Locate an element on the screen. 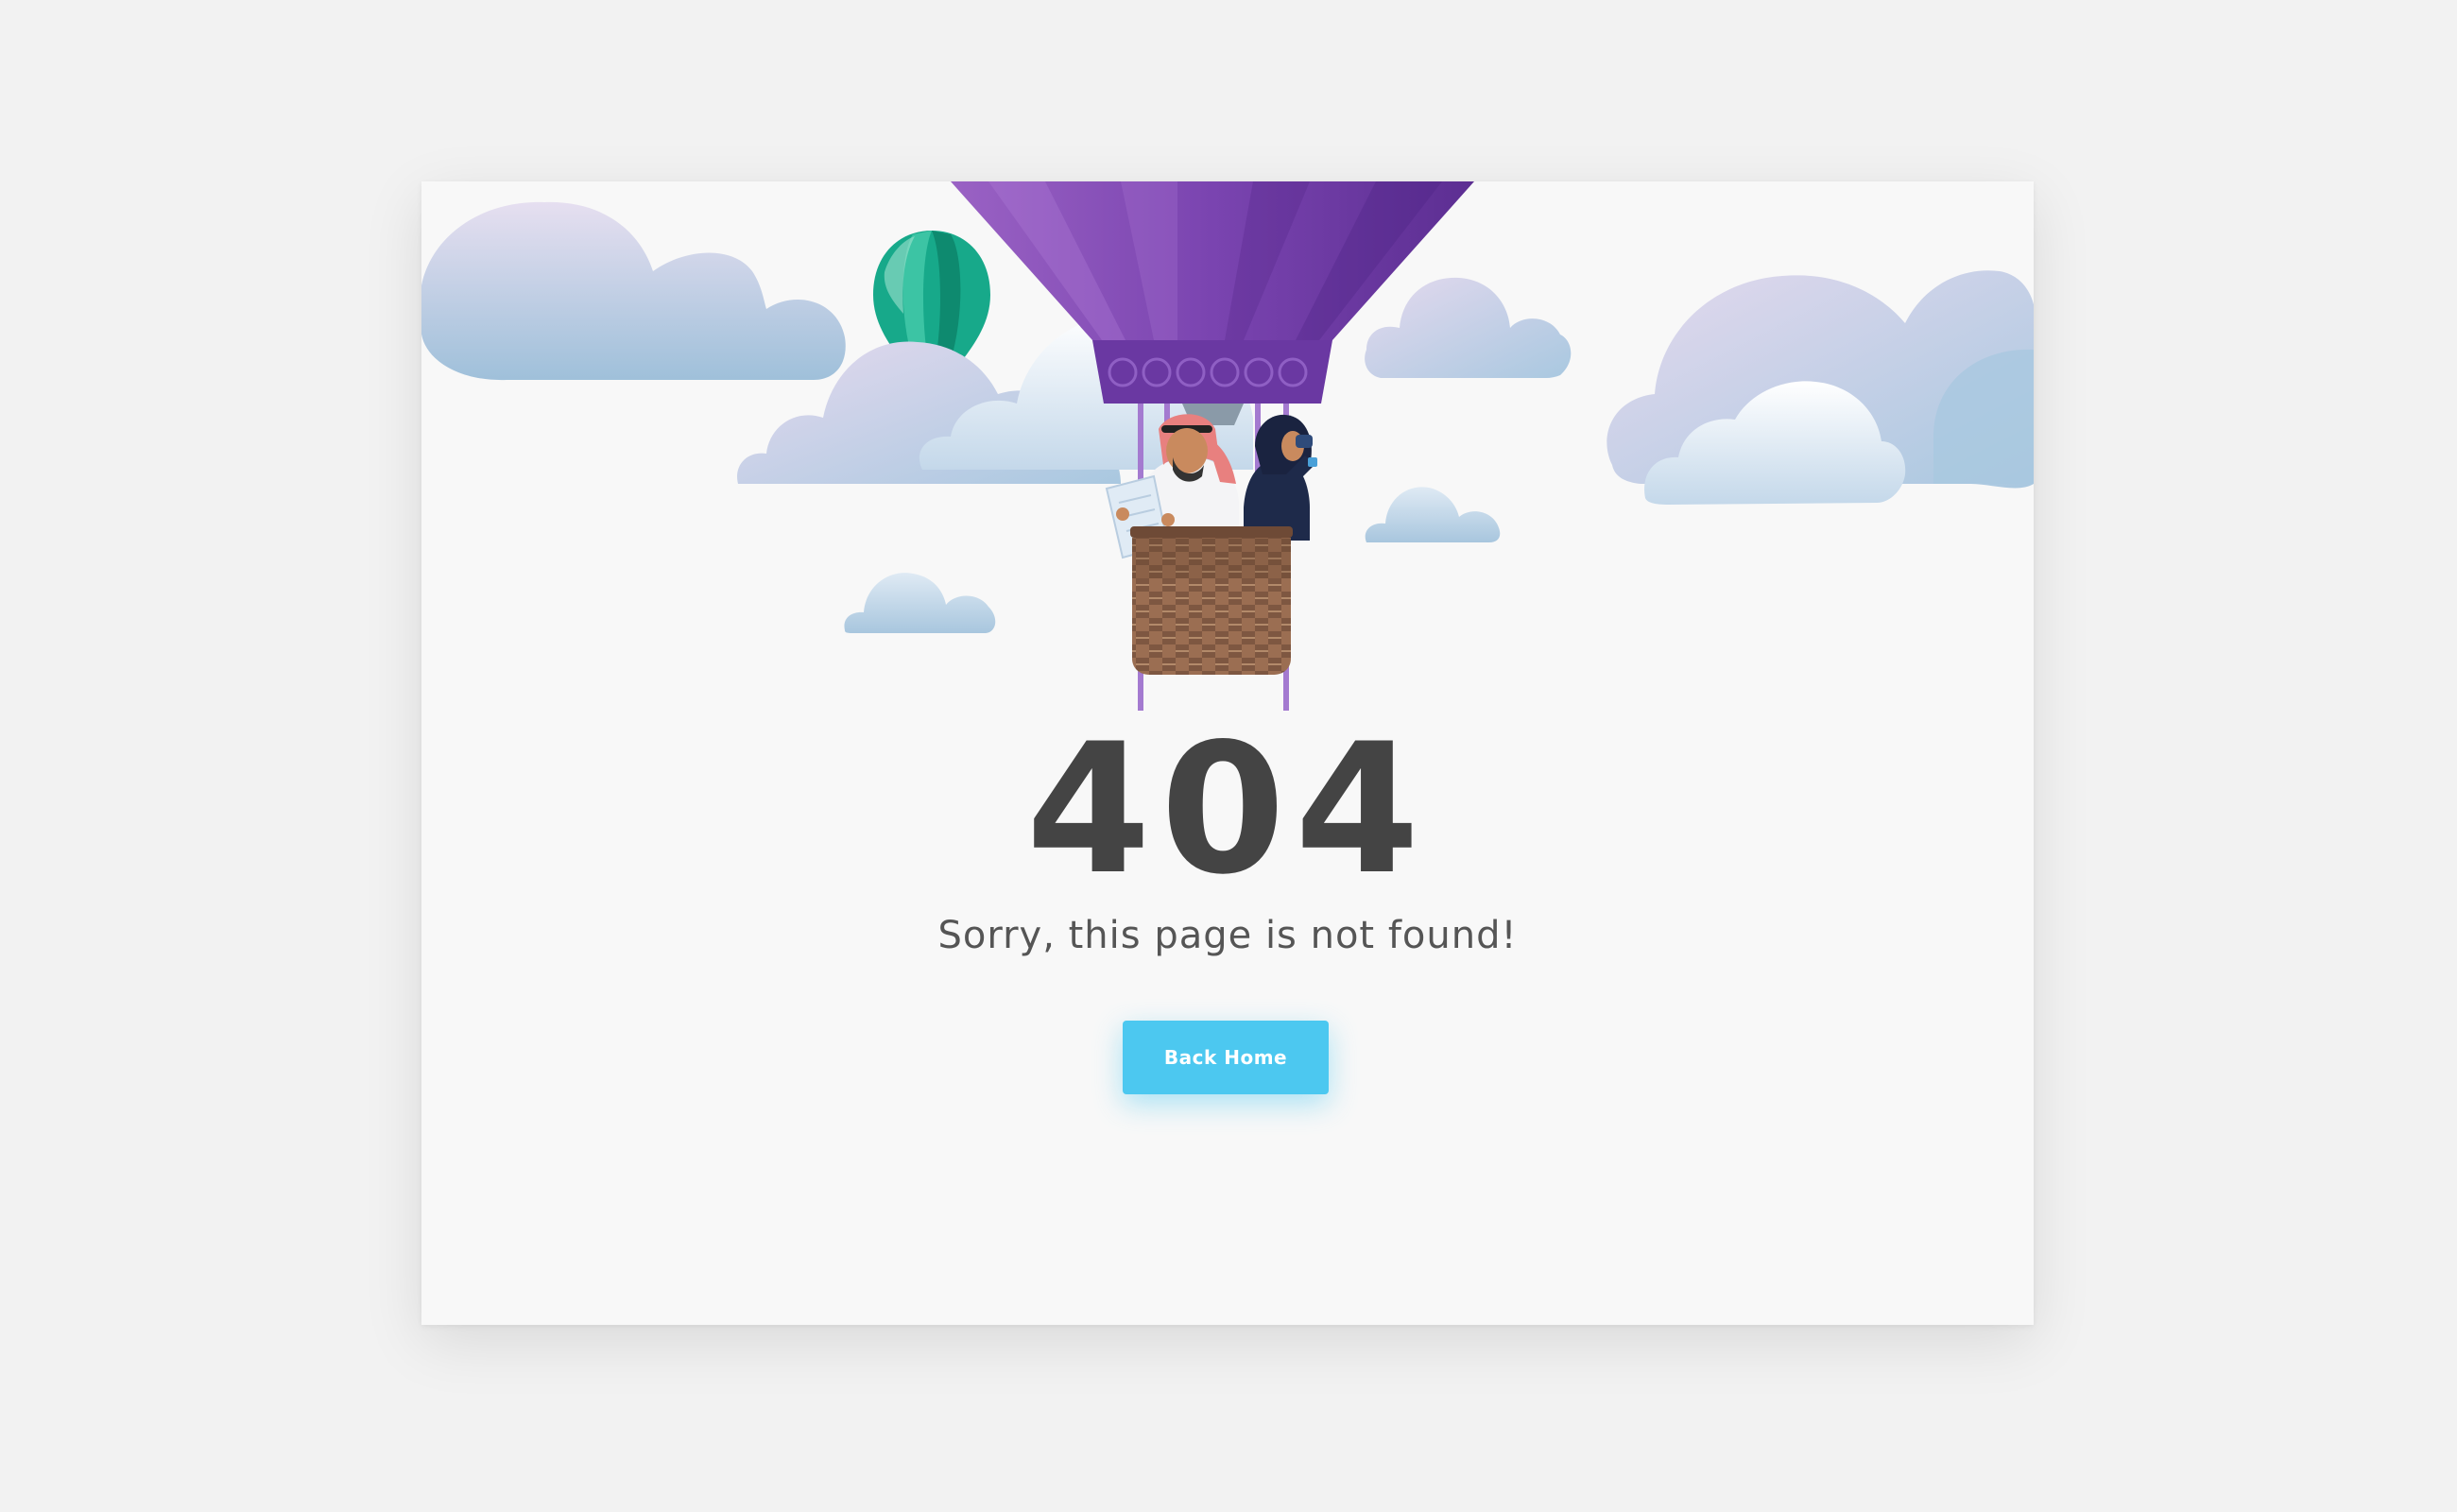 The image size is (2457, 1512). back-home-button: Back Home is located at coordinates (1226, 1057).